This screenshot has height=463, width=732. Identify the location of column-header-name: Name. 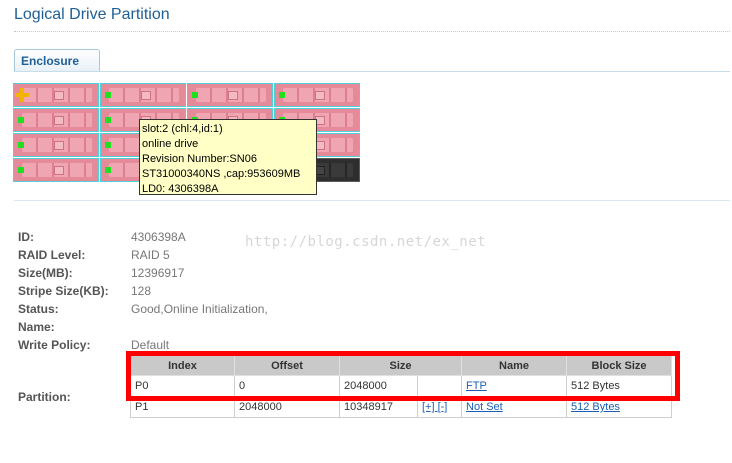
(514, 365).